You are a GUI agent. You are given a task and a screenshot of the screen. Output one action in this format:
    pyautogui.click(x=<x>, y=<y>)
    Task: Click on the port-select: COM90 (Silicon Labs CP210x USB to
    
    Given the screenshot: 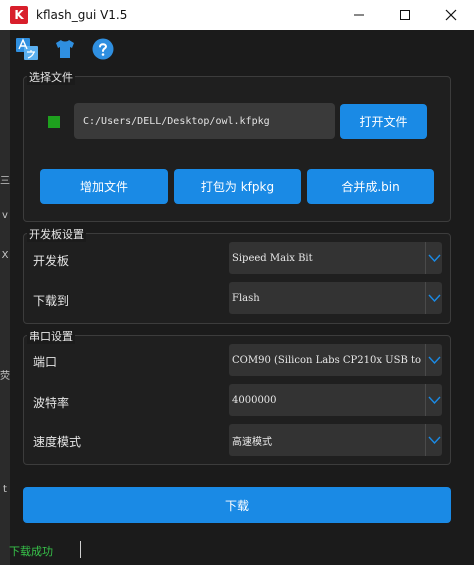 What is the action you would take?
    pyautogui.click(x=335, y=360)
    